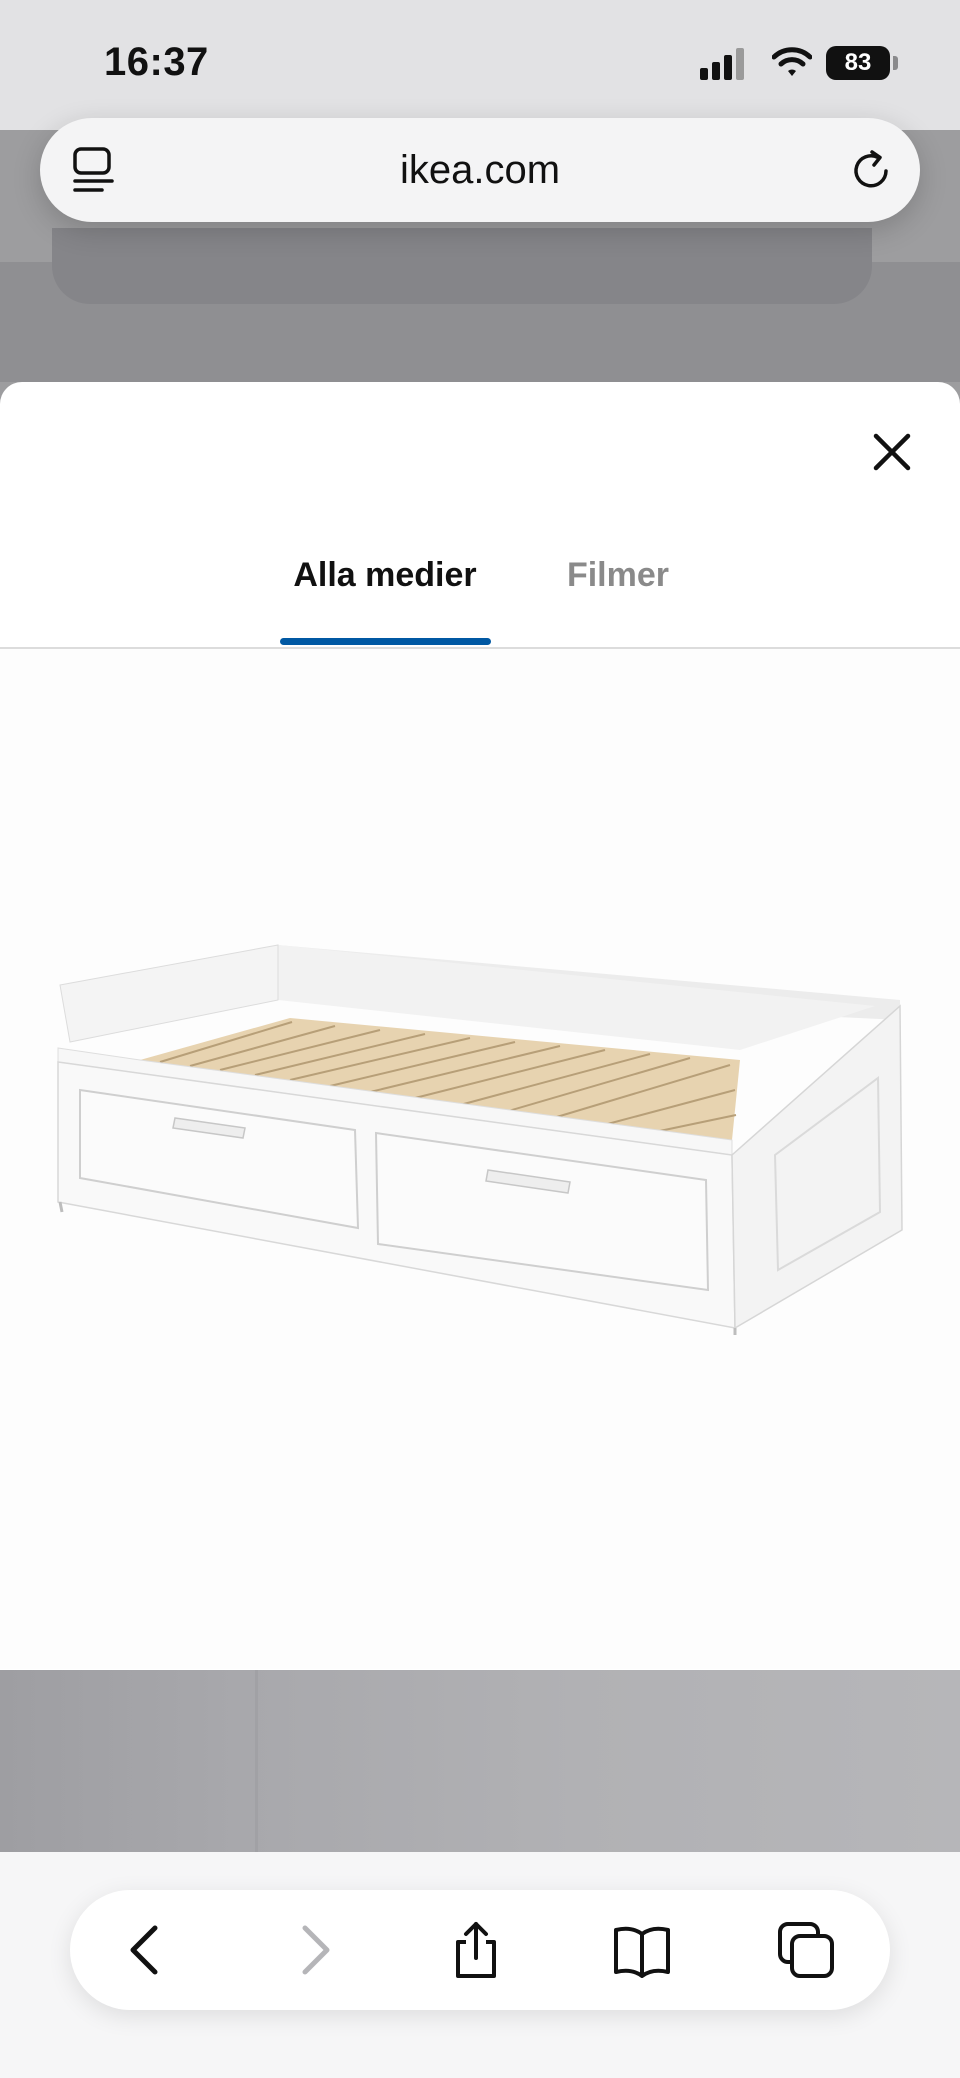 This screenshot has width=960, height=2078. What do you see at coordinates (792, 61) in the screenshot?
I see `wifi-icon` at bounding box center [792, 61].